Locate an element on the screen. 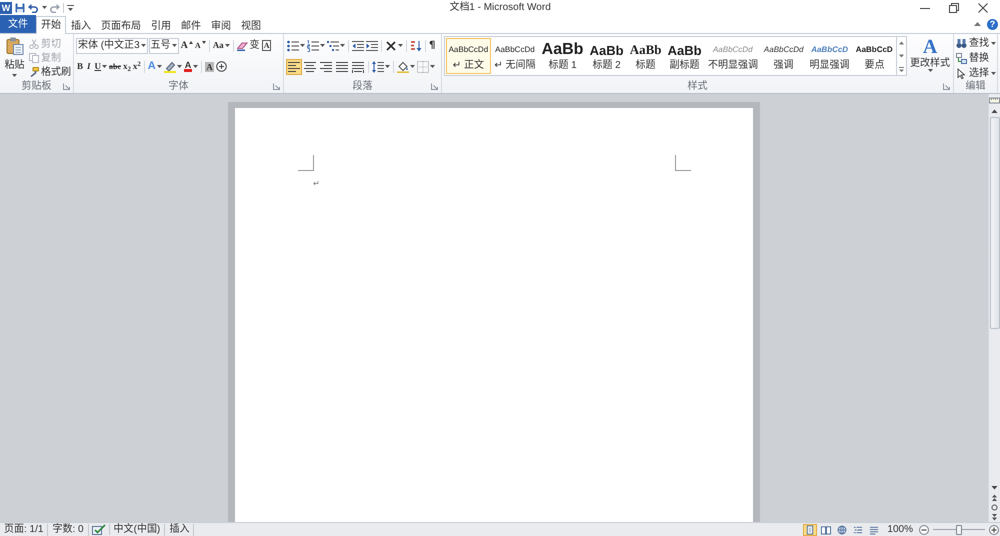 The height and width of the screenshot is (536, 1000). superscript-button: x$^{2}$ is located at coordinates (137, 66).